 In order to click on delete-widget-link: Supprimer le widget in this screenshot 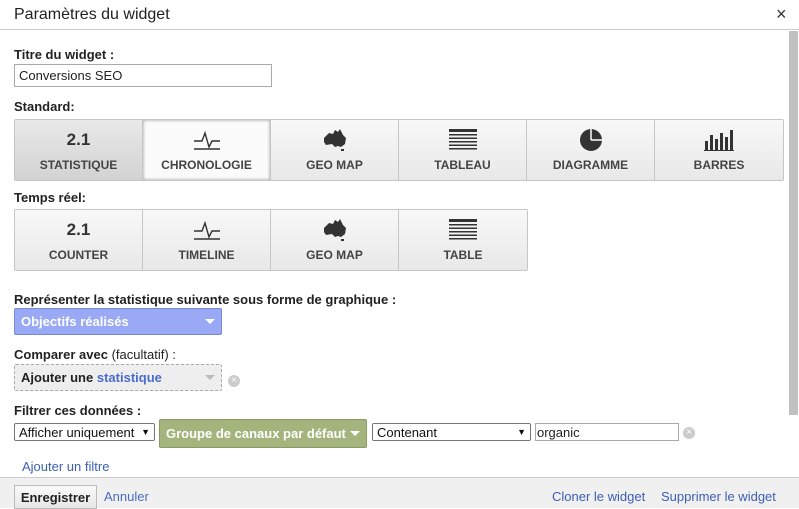, I will do `click(718, 496)`.